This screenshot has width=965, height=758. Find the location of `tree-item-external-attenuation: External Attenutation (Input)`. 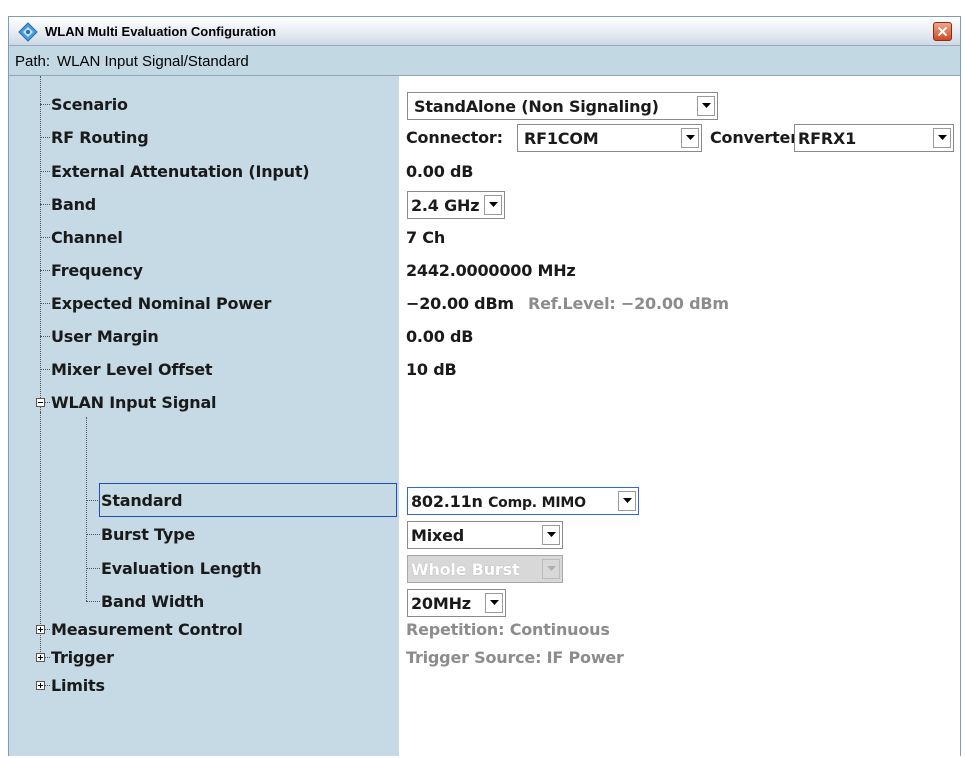

tree-item-external-attenuation: External Attenutation (Input) is located at coordinates (180, 171).